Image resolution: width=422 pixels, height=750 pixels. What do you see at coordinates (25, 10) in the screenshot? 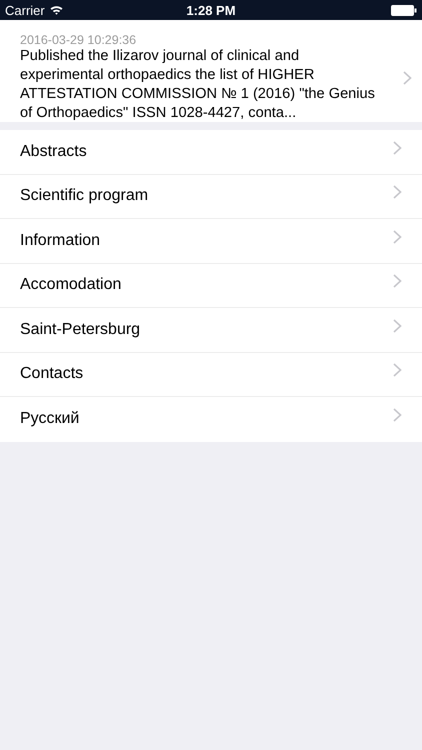
I see `carrier-label: Carrier` at bounding box center [25, 10].